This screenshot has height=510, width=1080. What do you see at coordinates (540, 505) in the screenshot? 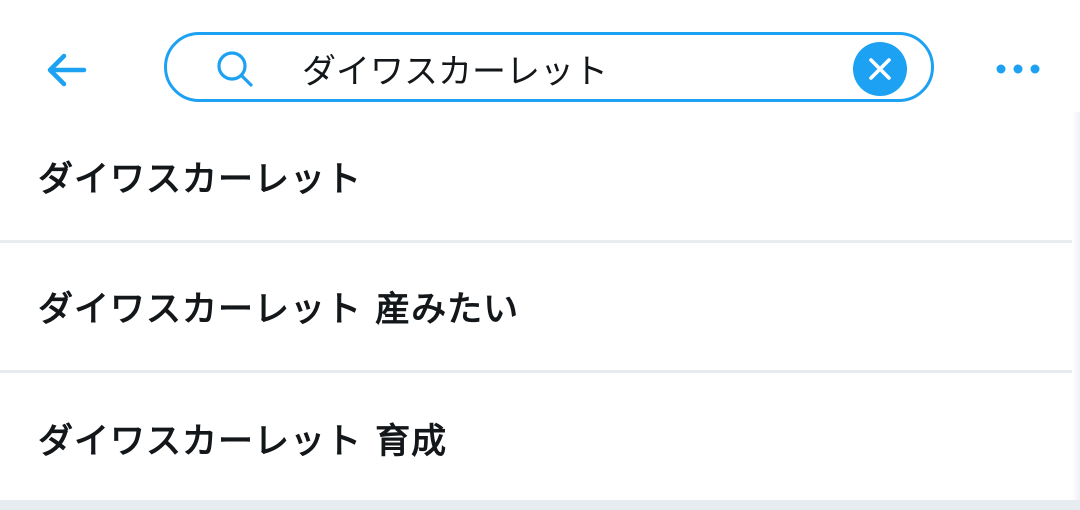
I see `bottom-divider` at bounding box center [540, 505].